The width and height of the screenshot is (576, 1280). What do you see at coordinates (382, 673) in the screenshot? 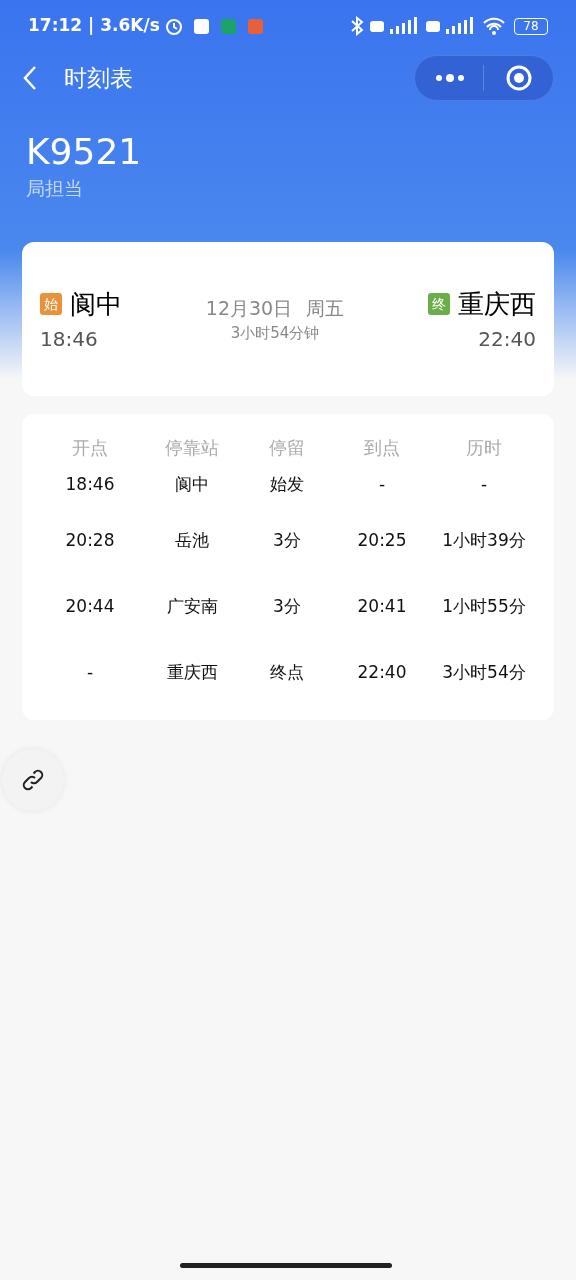
I see `table-cell-text: 22:40` at bounding box center [382, 673].